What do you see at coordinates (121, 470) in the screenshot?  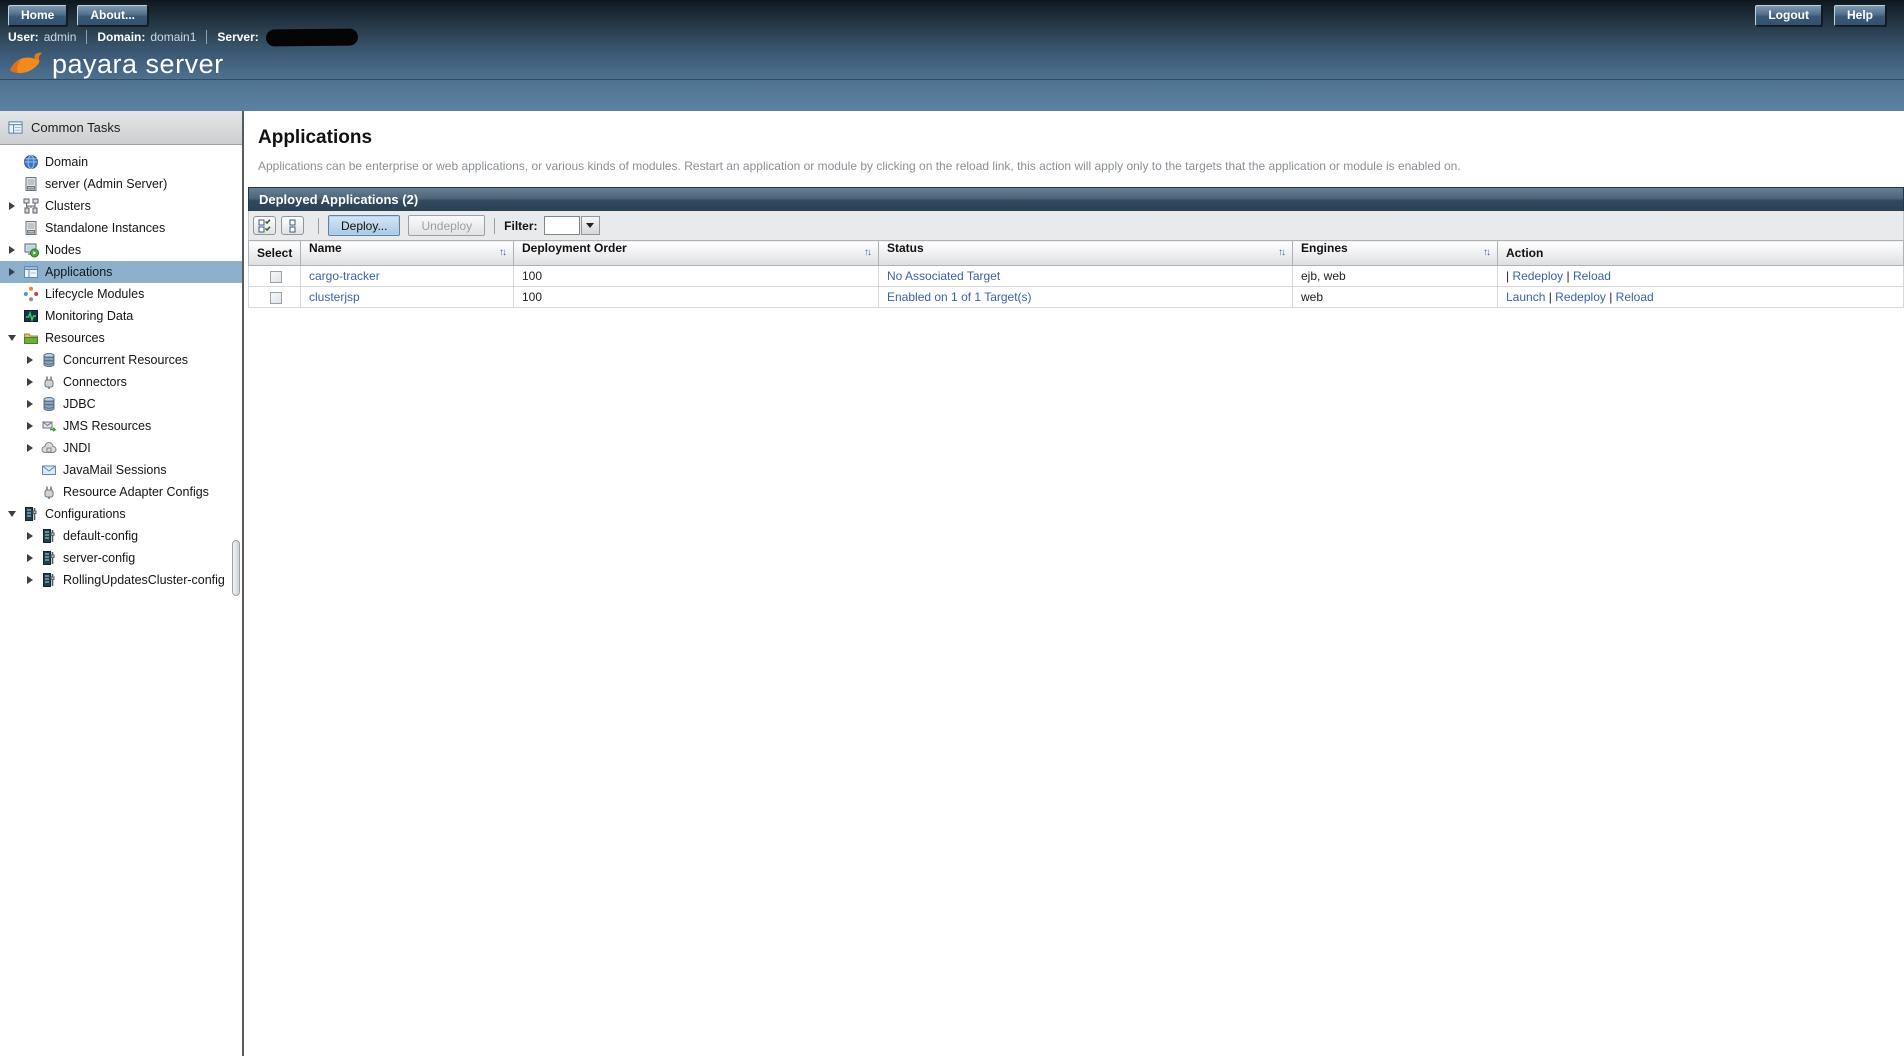 I see `sidebar-item-javamail-sessions: JavaMail Sessions` at bounding box center [121, 470].